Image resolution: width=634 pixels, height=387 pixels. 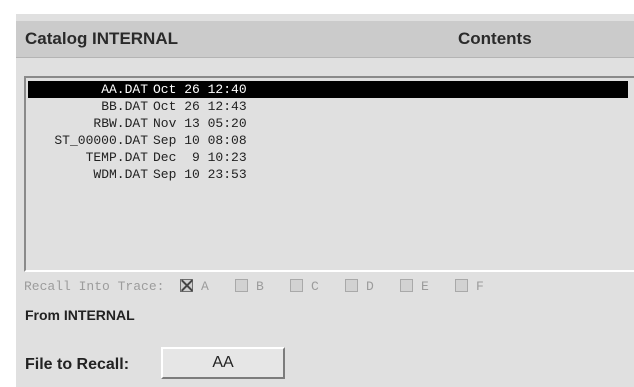 What do you see at coordinates (120, 123) in the screenshot?
I see `file-name: RBW.DAT` at bounding box center [120, 123].